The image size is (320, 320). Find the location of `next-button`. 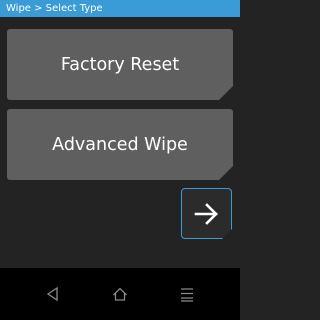

next-button is located at coordinates (206, 213).